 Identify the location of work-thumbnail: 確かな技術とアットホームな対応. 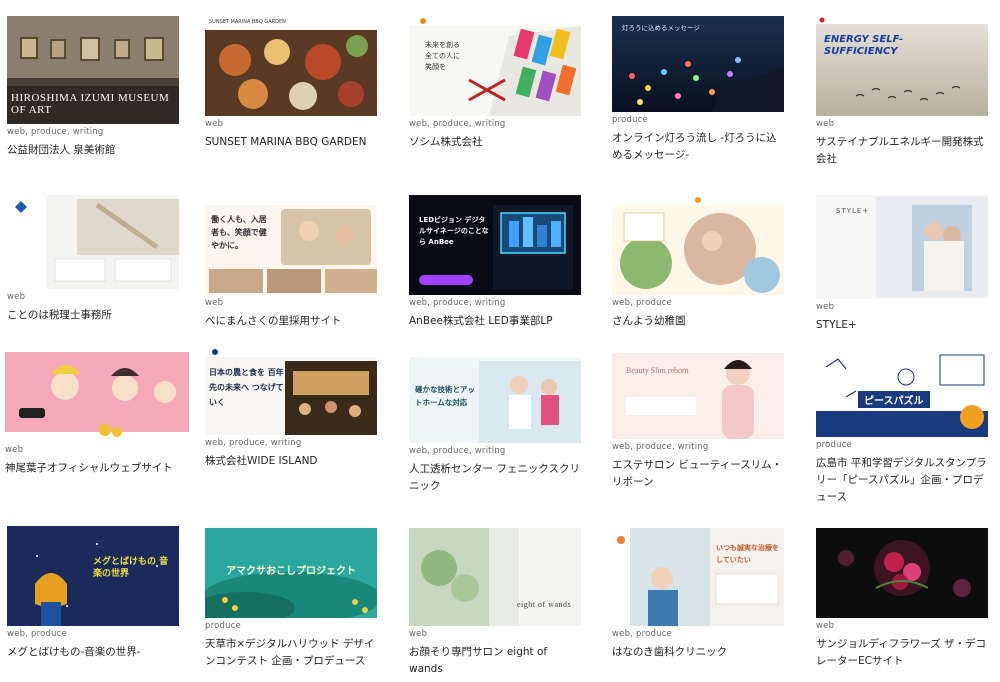
(495, 395).